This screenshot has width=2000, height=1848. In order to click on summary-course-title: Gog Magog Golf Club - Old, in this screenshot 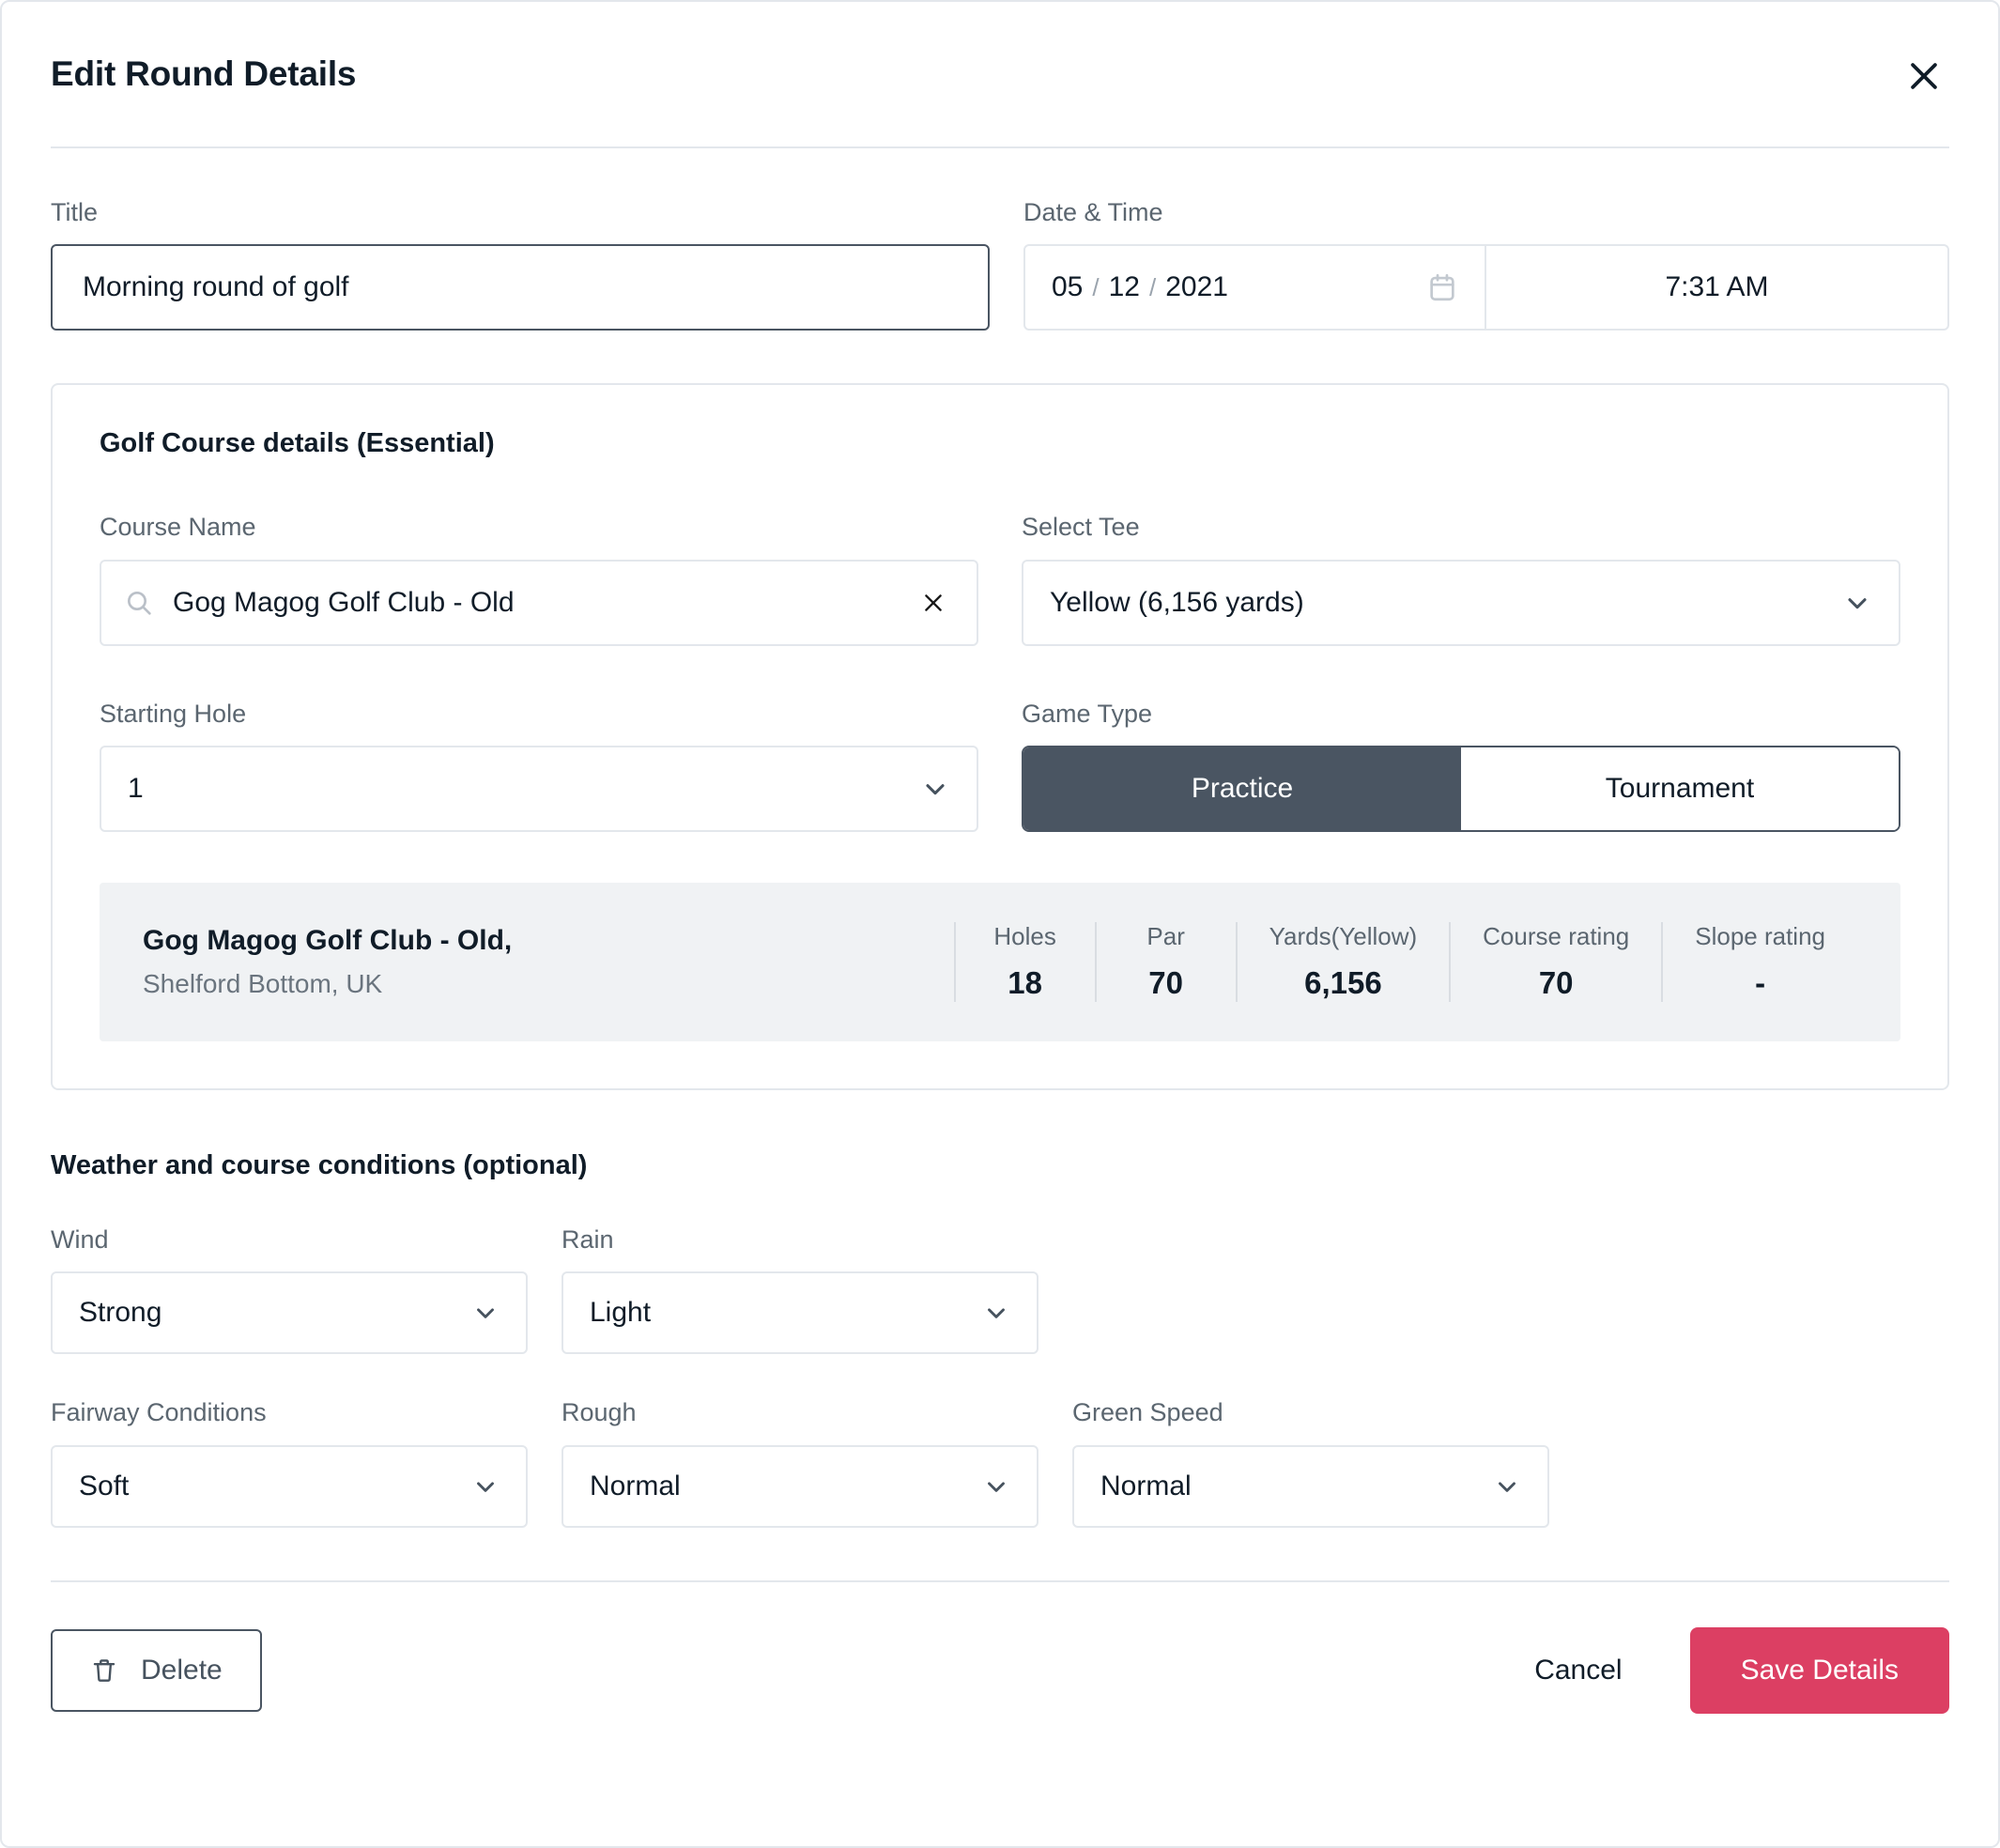, I will do `click(328, 941)`.